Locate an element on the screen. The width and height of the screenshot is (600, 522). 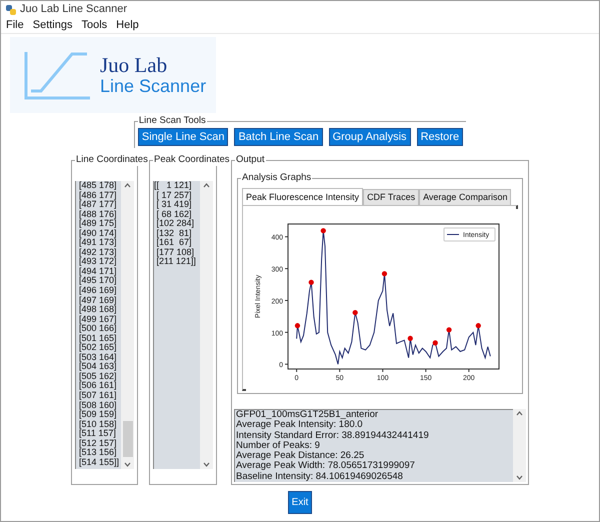
result-line: Intensity Standard Error: 38.89194432441419 is located at coordinates (333, 435).